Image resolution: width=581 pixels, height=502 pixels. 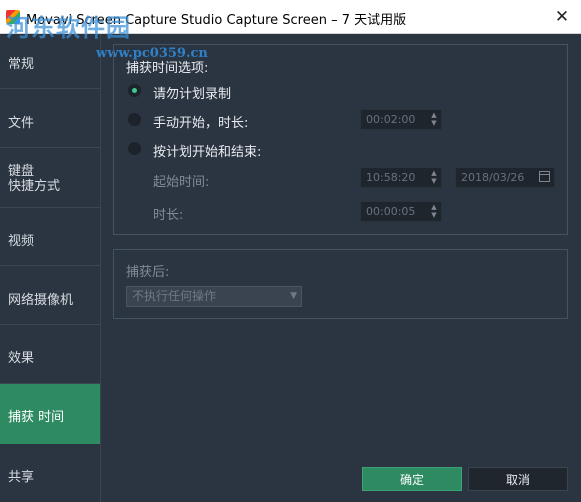 I want to click on radio-no-schedule, so click(x=134, y=90).